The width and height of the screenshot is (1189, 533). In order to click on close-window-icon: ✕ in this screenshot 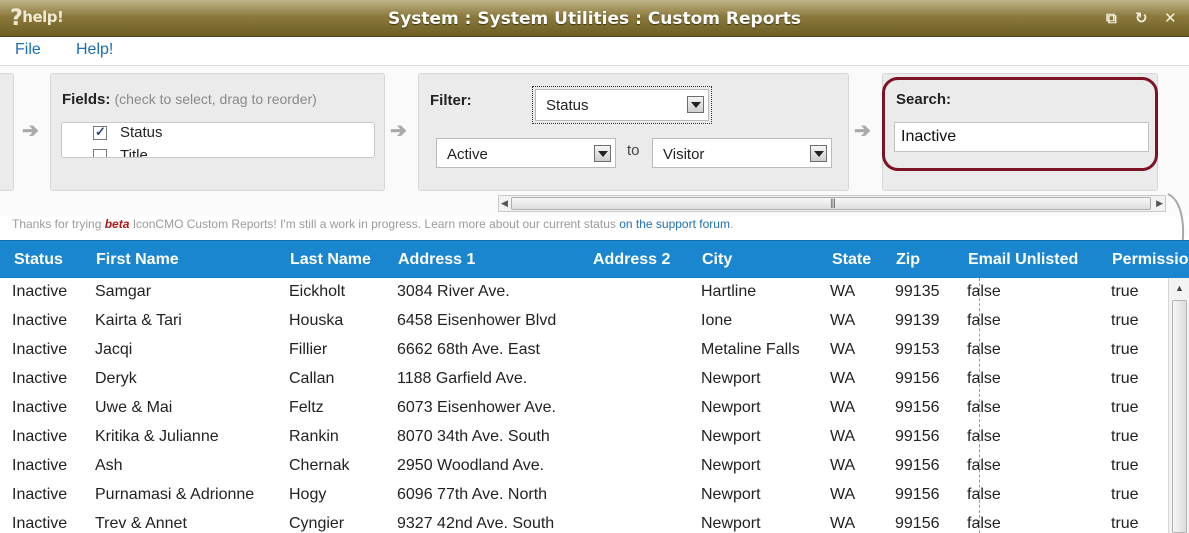, I will do `click(1170, 18)`.